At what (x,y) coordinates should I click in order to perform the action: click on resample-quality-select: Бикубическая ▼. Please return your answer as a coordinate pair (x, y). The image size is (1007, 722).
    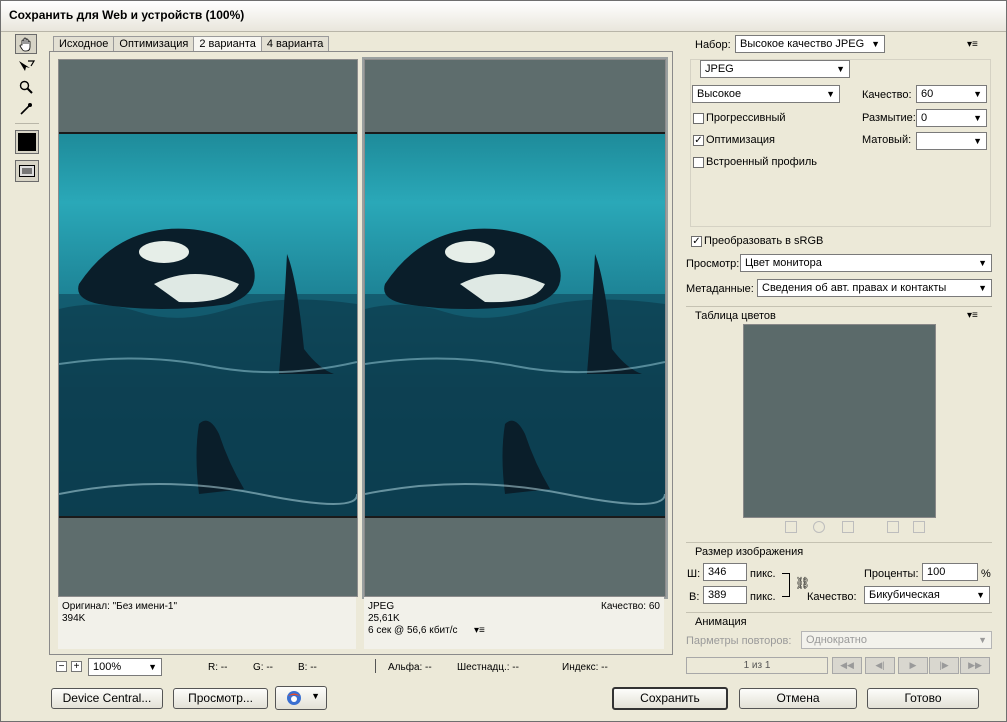
    Looking at the image, I should click on (927, 595).